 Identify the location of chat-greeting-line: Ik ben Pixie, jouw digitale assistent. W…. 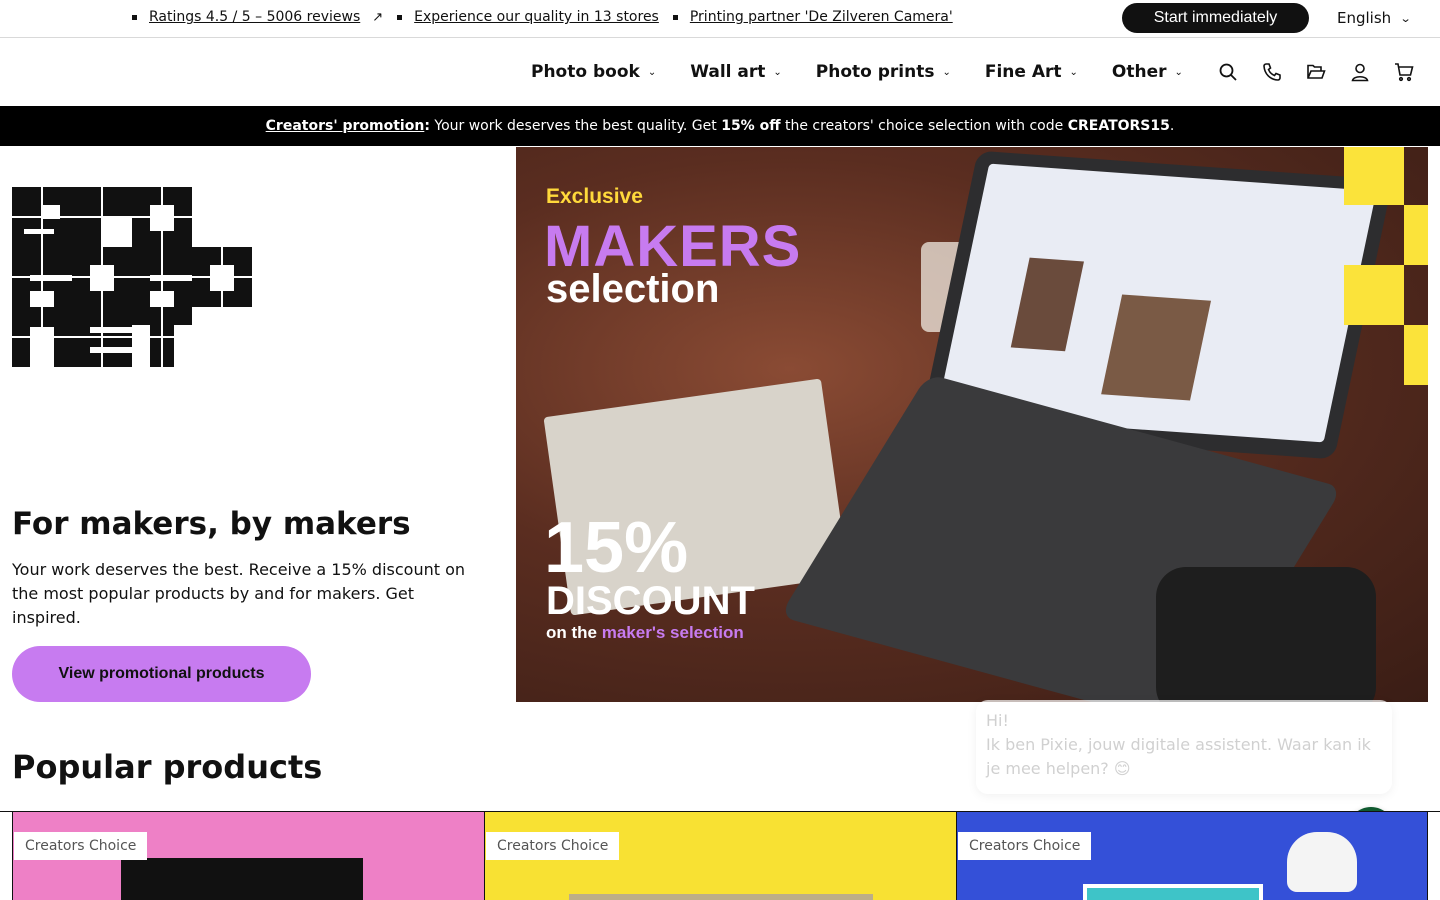
(1178, 756).